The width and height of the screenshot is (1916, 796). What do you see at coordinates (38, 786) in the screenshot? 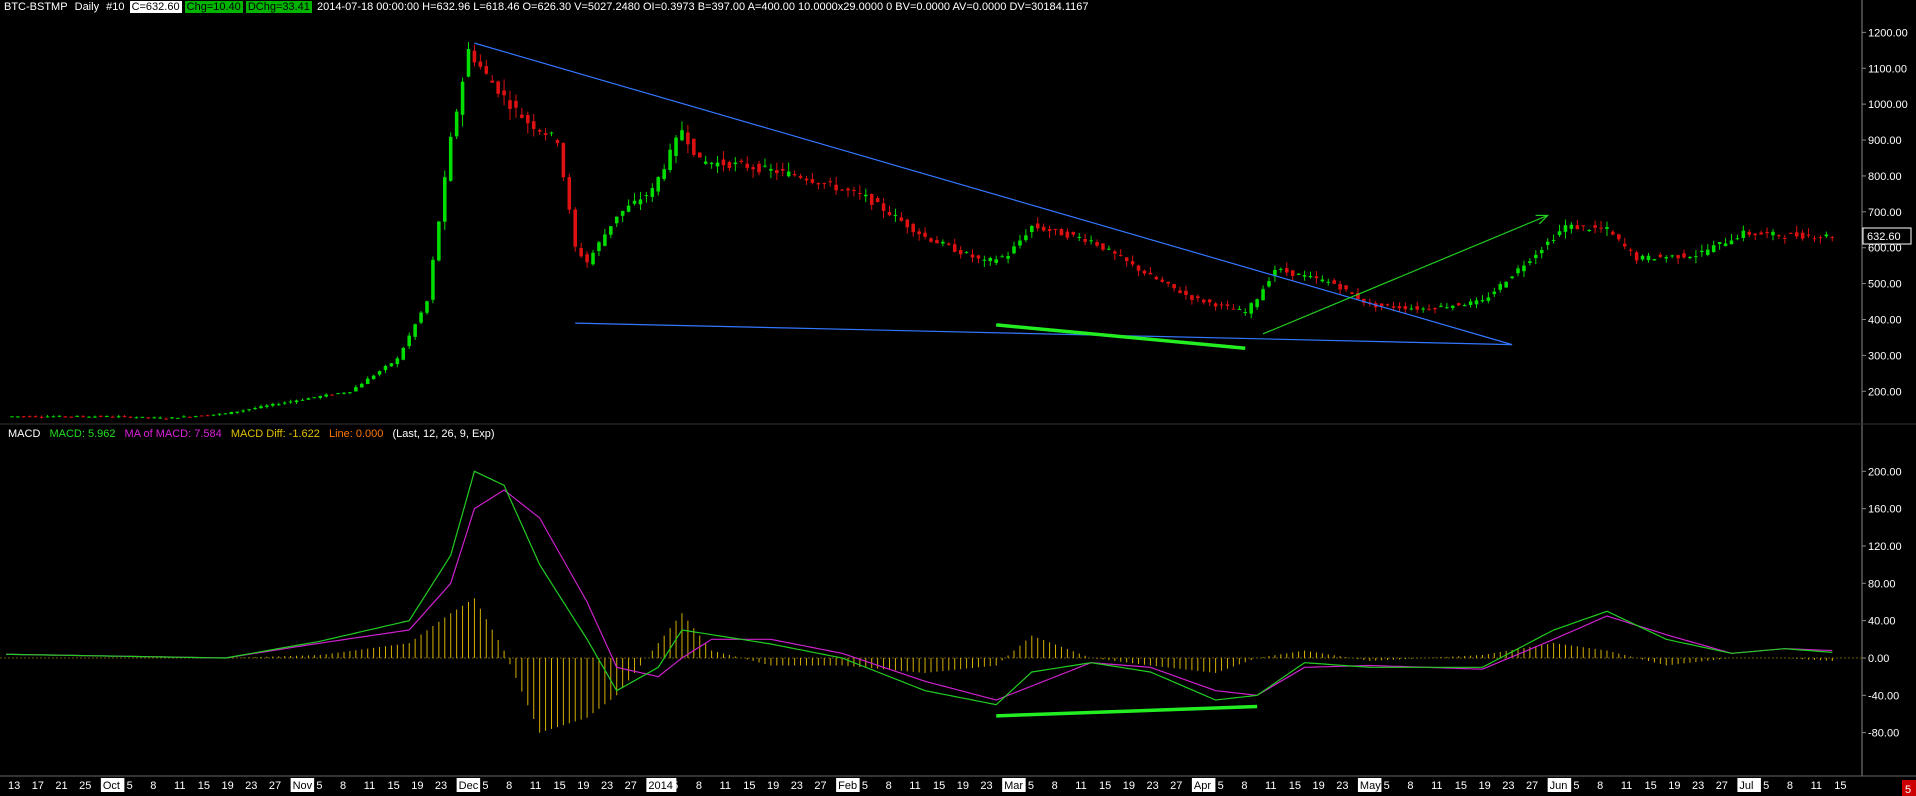
I see `day-label: 17` at bounding box center [38, 786].